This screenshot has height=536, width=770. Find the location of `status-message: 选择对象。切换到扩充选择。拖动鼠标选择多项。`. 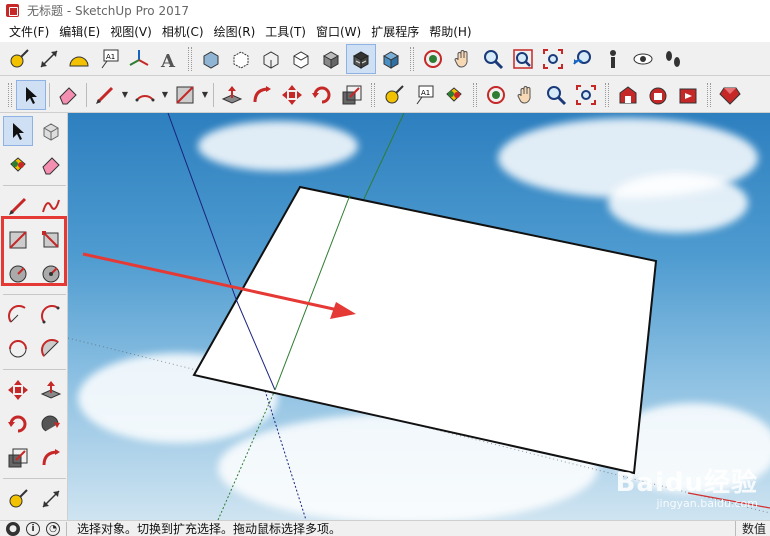

status-message: 选择对象。切换到扩充选择。拖动鼠标选择多项。 is located at coordinates (209, 529).